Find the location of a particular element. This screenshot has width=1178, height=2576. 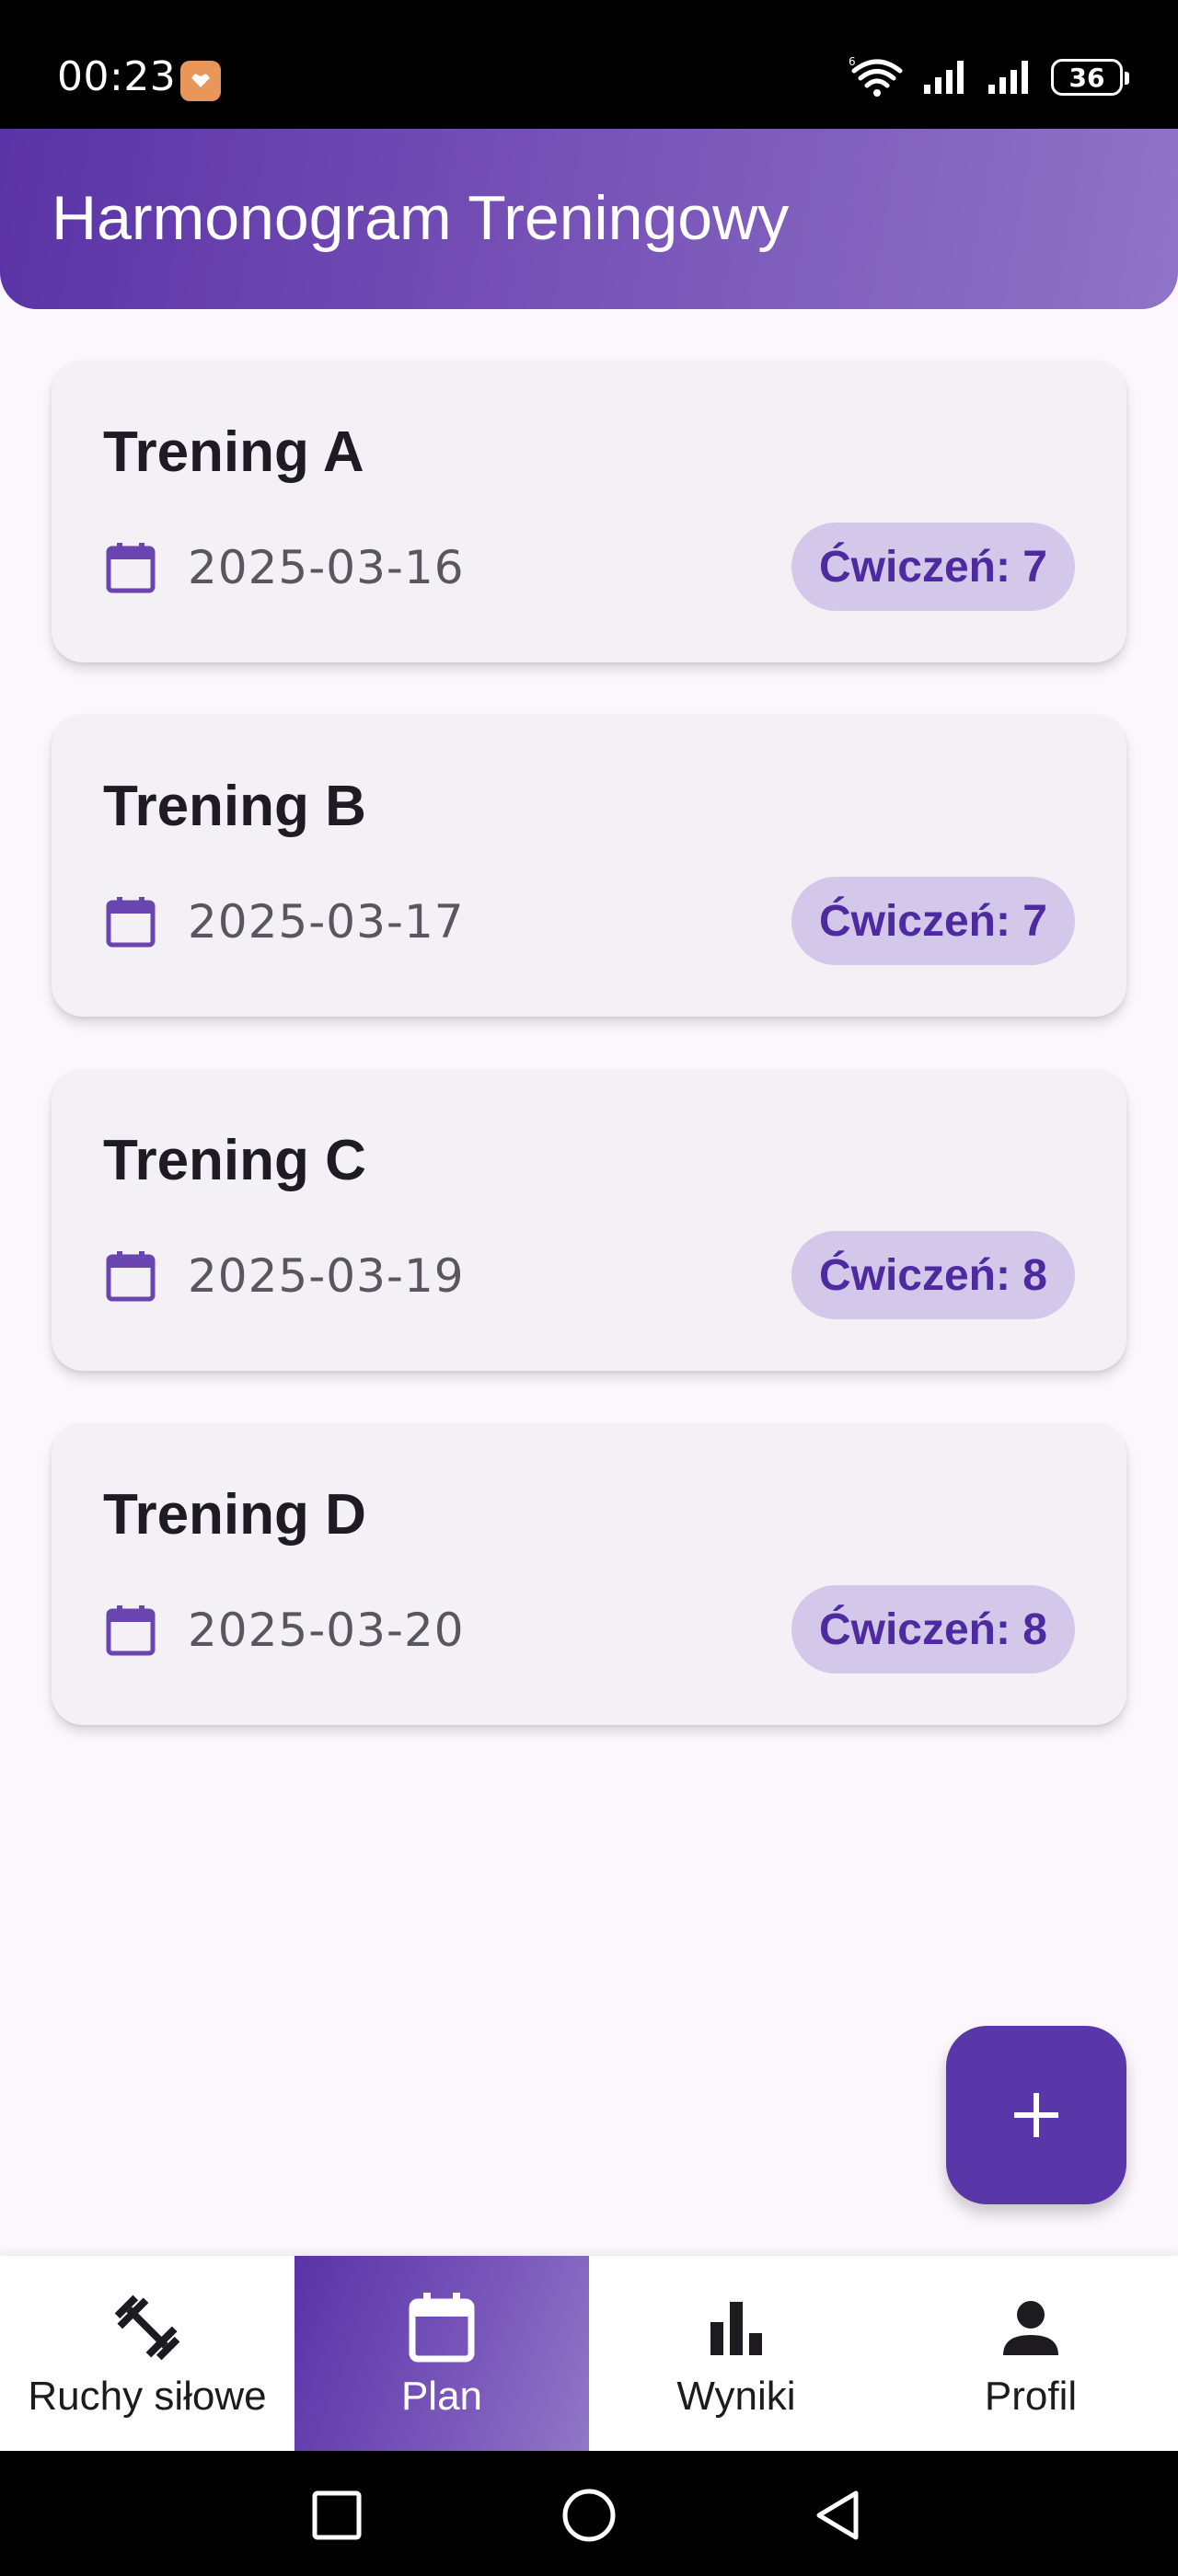

plus-icon is located at coordinates (1036, 2115).